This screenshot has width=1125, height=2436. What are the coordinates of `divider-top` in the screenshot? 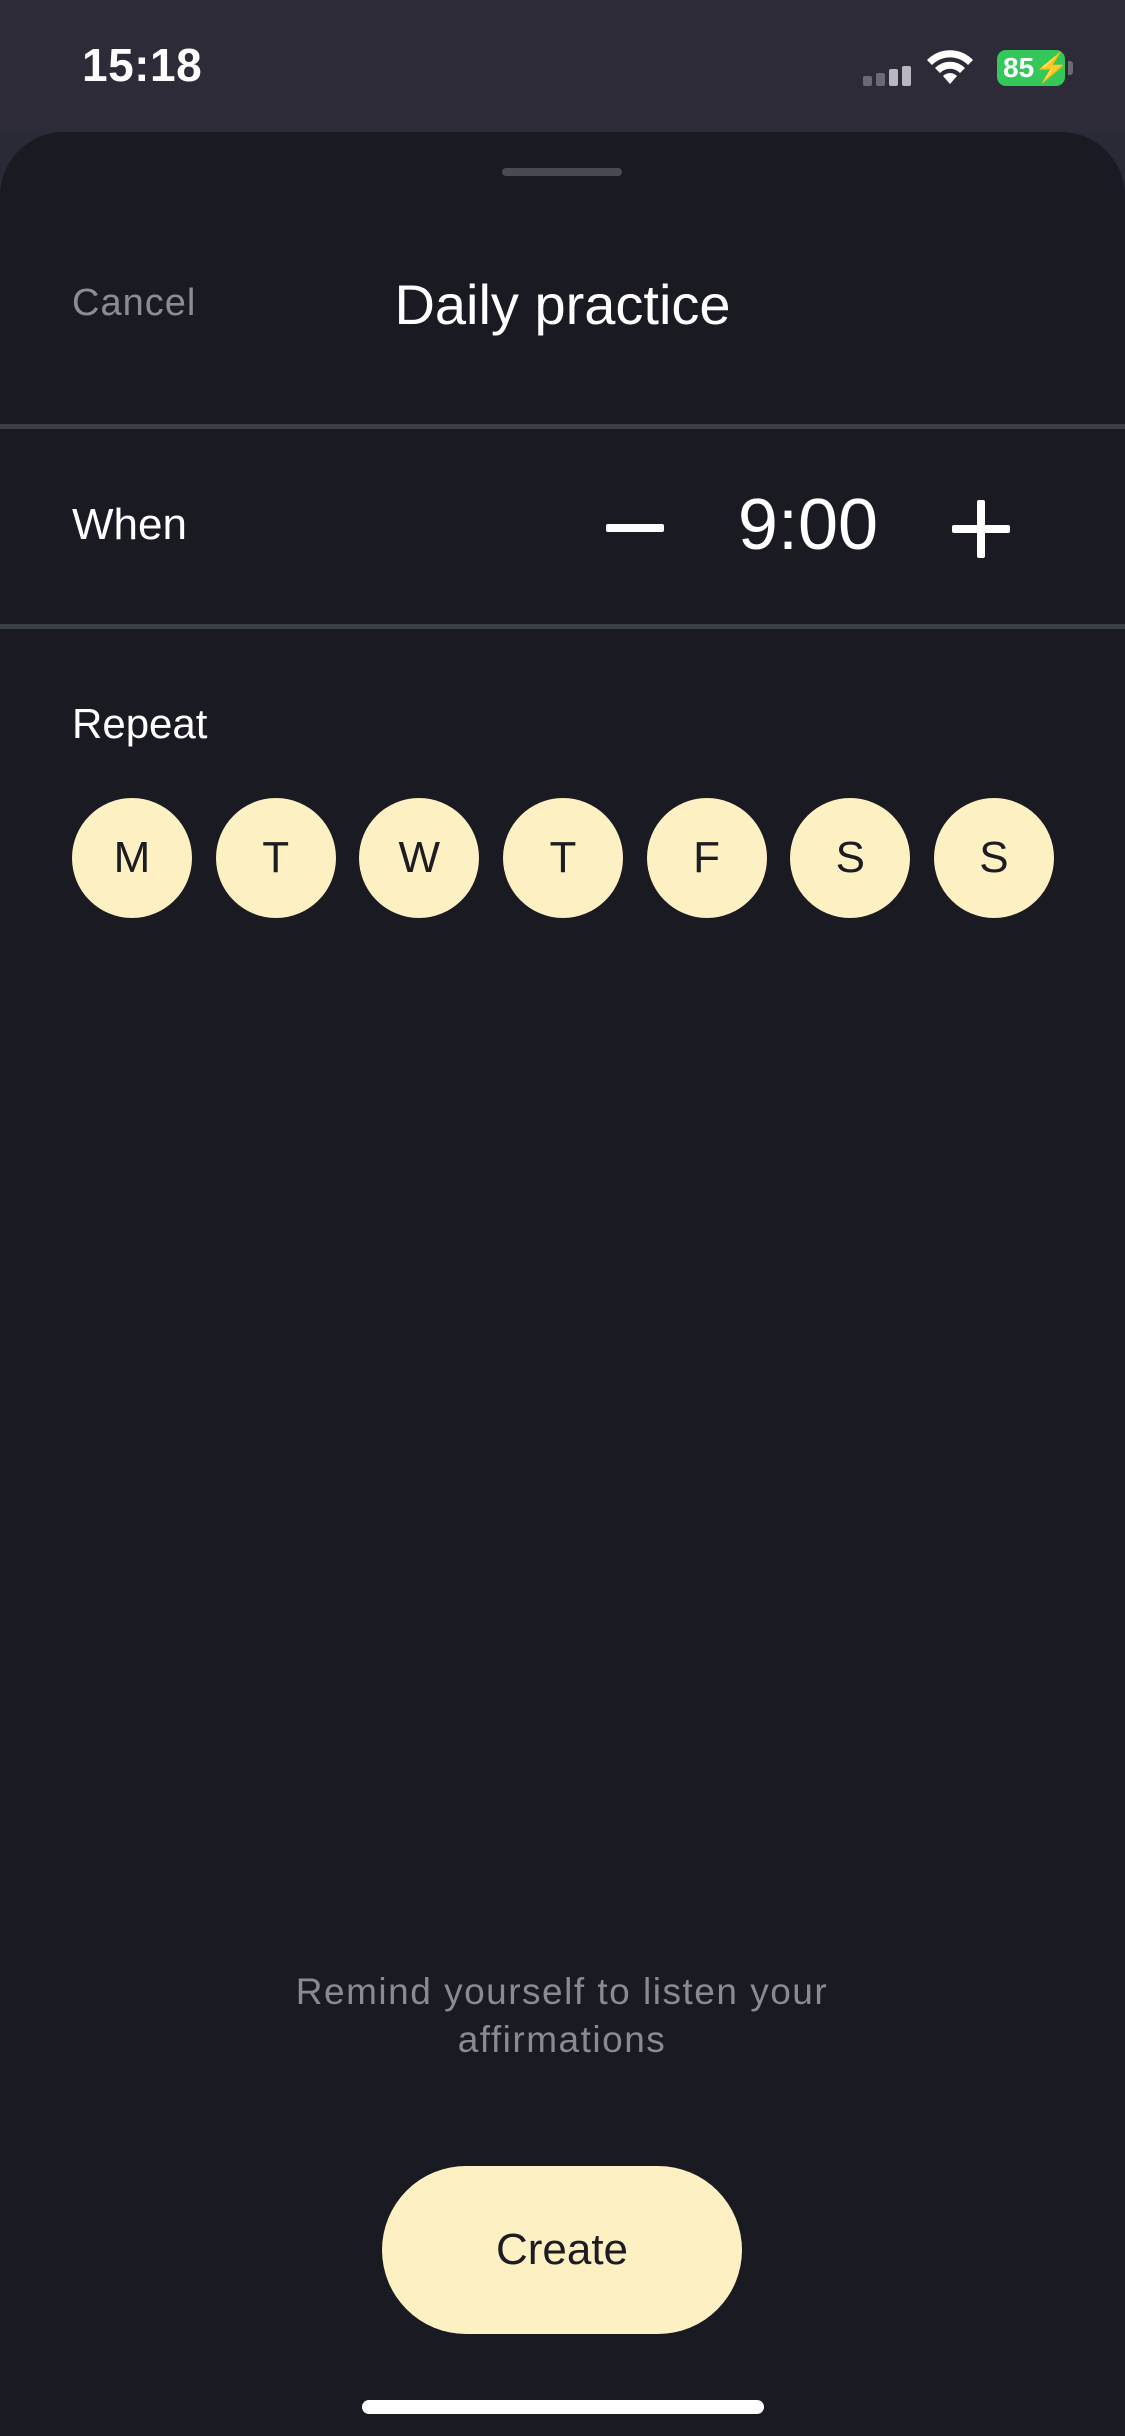 It's located at (562, 426).